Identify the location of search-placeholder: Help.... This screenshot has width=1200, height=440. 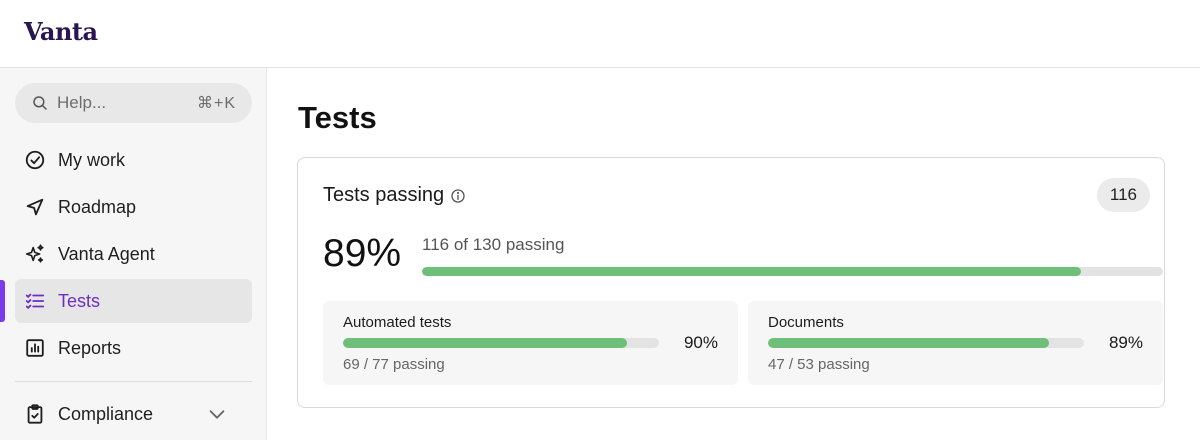
(82, 102).